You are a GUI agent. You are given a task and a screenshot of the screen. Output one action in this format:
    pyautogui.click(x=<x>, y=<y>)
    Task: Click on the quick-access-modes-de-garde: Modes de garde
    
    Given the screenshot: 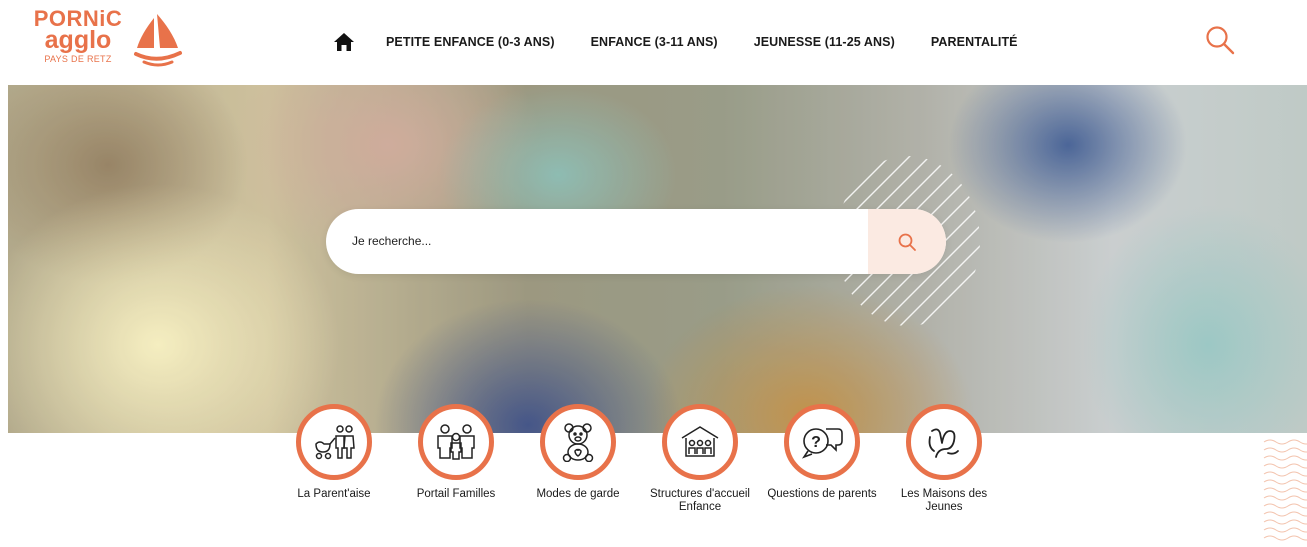 What is the action you would take?
    pyautogui.click(x=578, y=452)
    